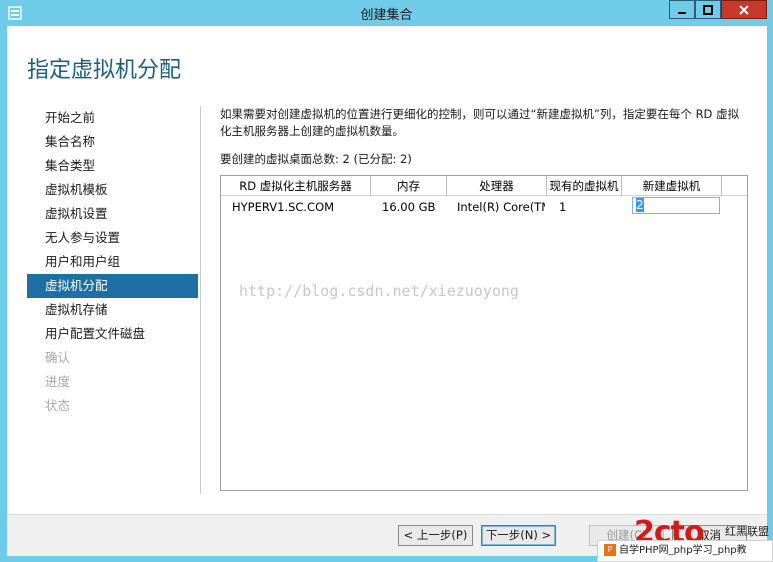 This screenshot has width=773, height=562. Describe the element at coordinates (584, 186) in the screenshot. I see `column-header-existing-vms: 现有的虚拟机` at that location.